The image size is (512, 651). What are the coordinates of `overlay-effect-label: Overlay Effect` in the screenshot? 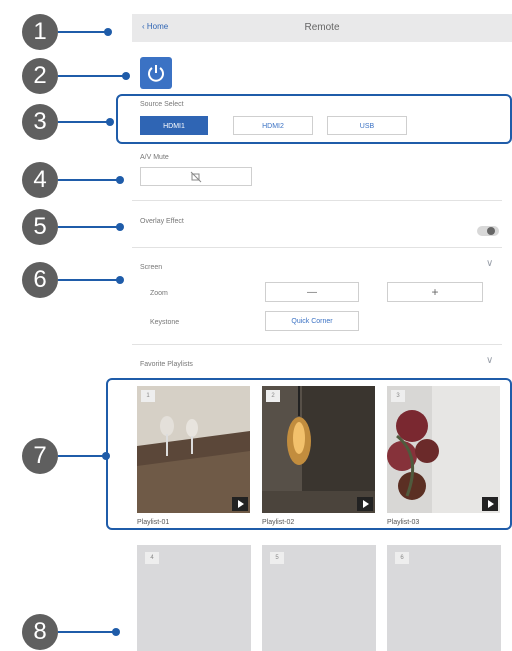 It's located at (162, 221).